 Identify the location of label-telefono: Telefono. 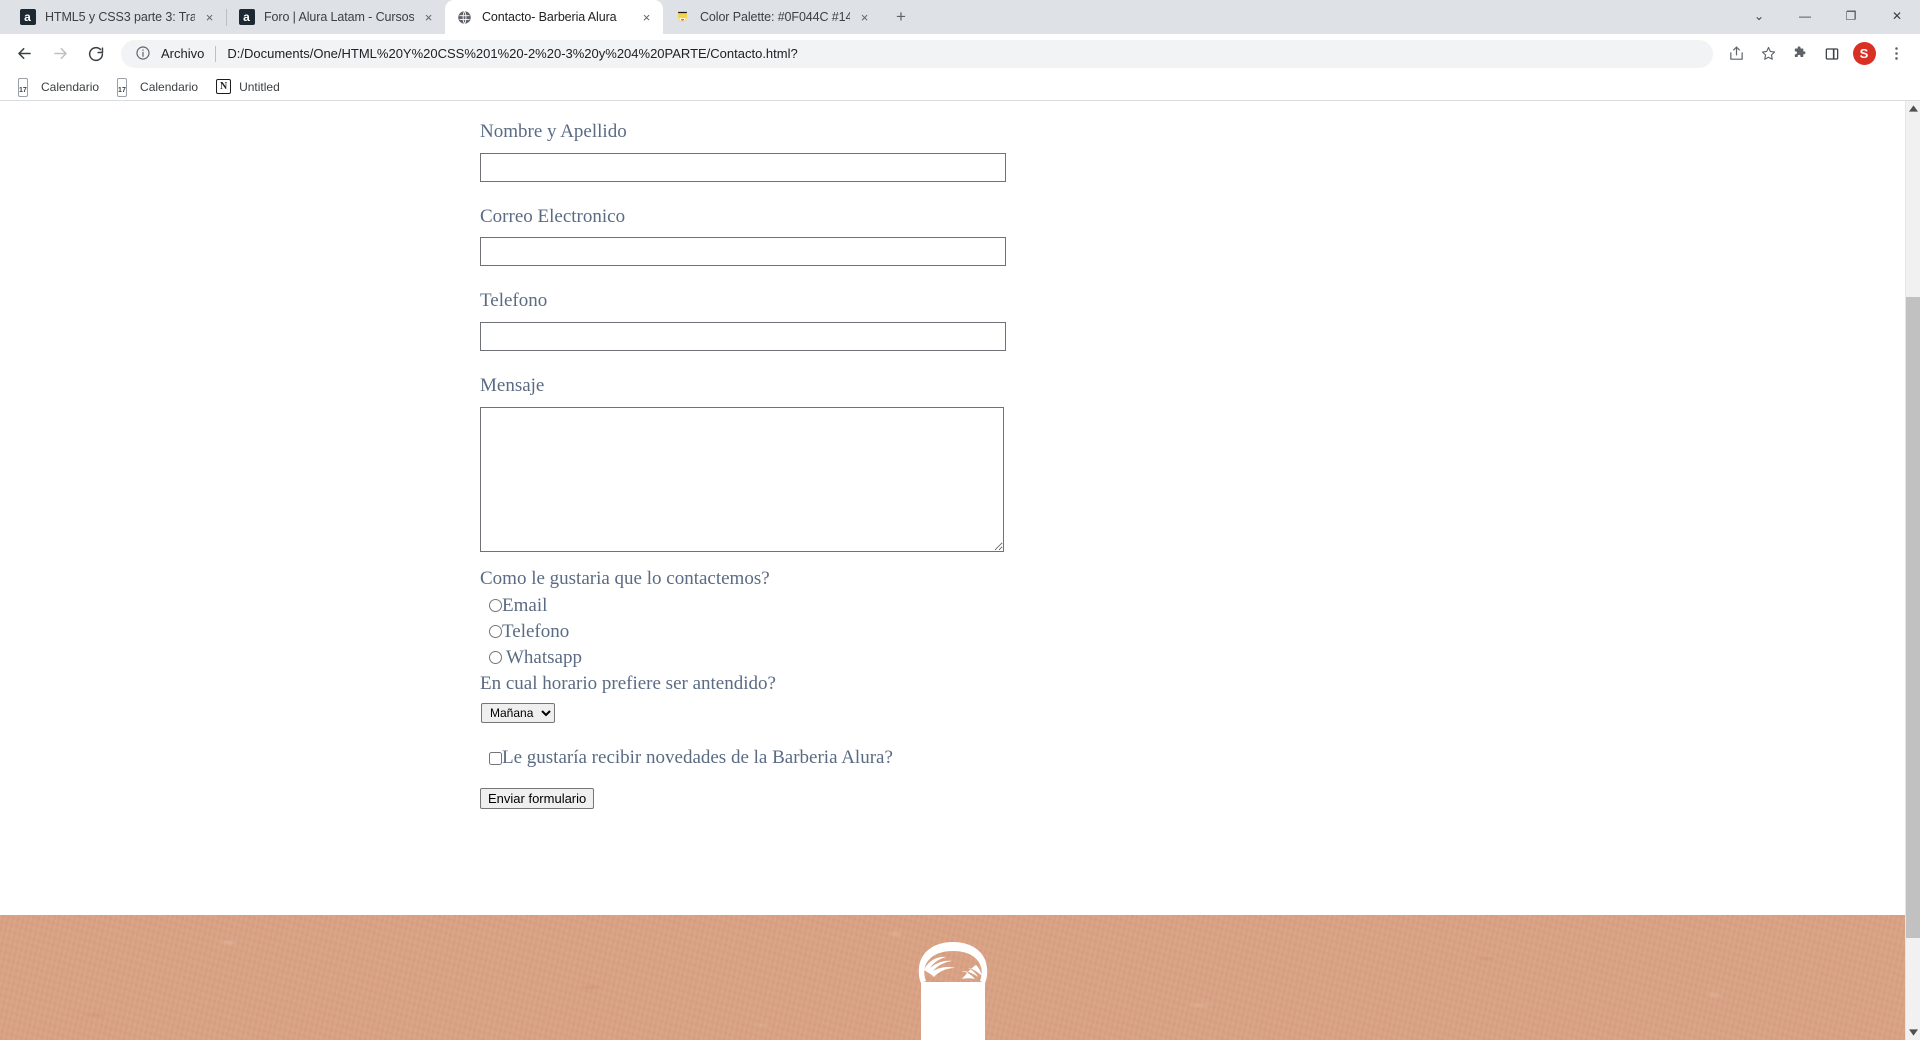
(514, 301).